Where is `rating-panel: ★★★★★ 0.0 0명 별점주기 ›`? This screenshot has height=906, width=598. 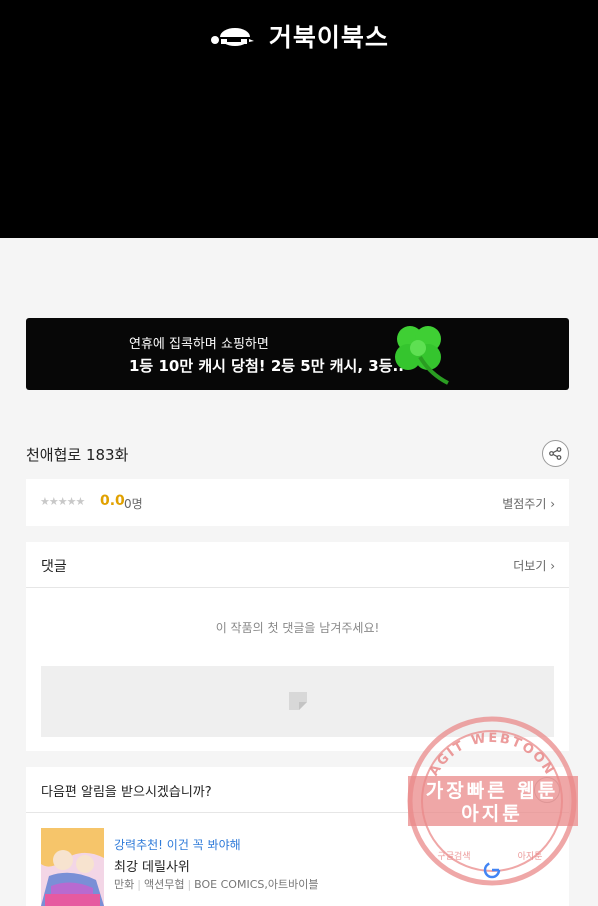
rating-panel: ★★★★★ 0.0 0명 별점주기 › is located at coordinates (297, 502).